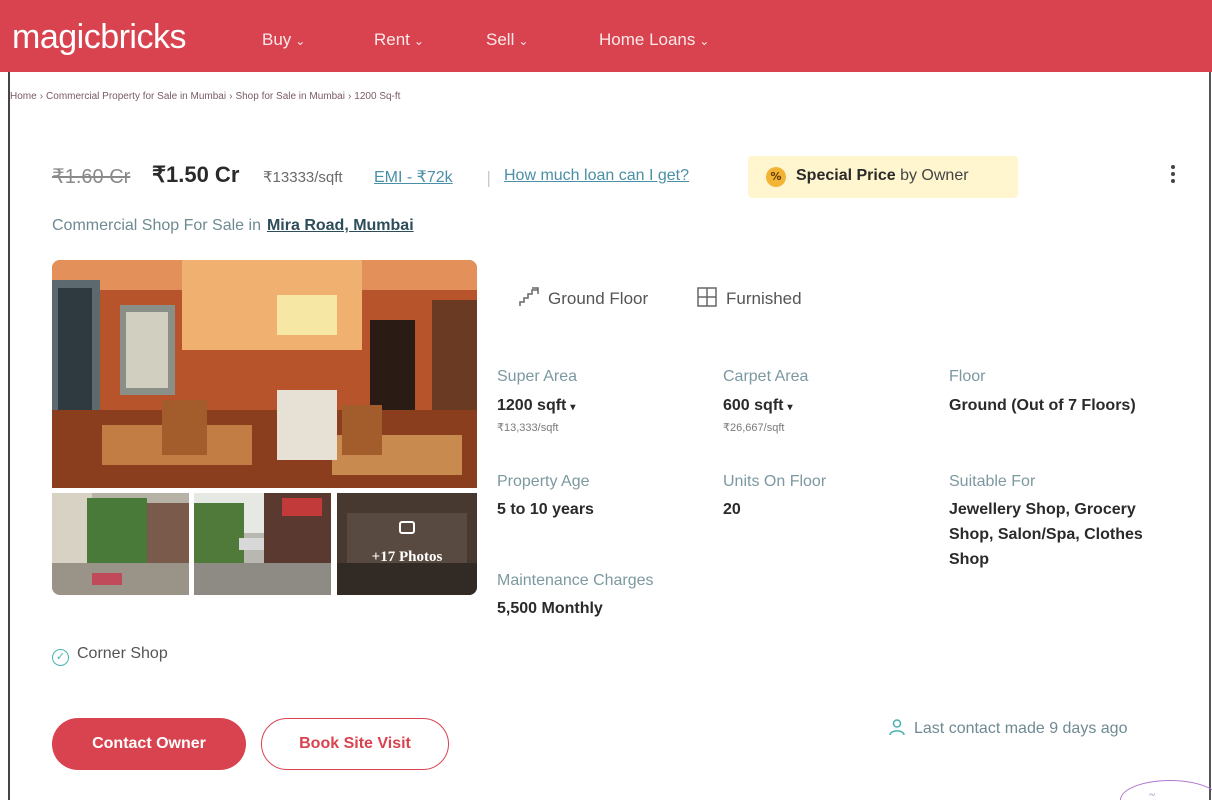 The width and height of the screenshot is (1212, 800). Describe the element at coordinates (1166, 790) in the screenshot. I see `stamp-mark: ~` at that location.